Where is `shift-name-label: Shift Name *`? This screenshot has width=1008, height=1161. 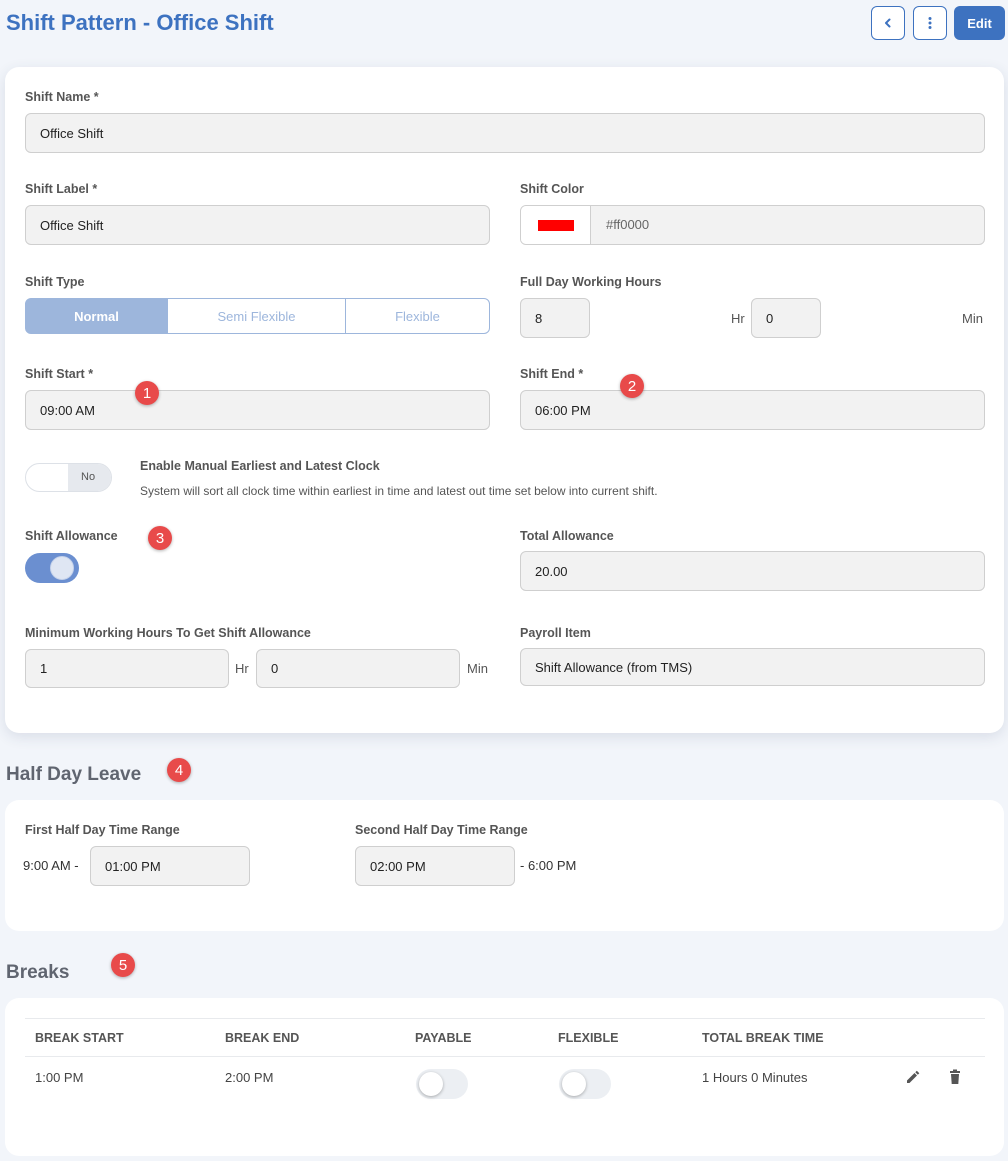
shift-name-label: Shift Name * is located at coordinates (62, 97).